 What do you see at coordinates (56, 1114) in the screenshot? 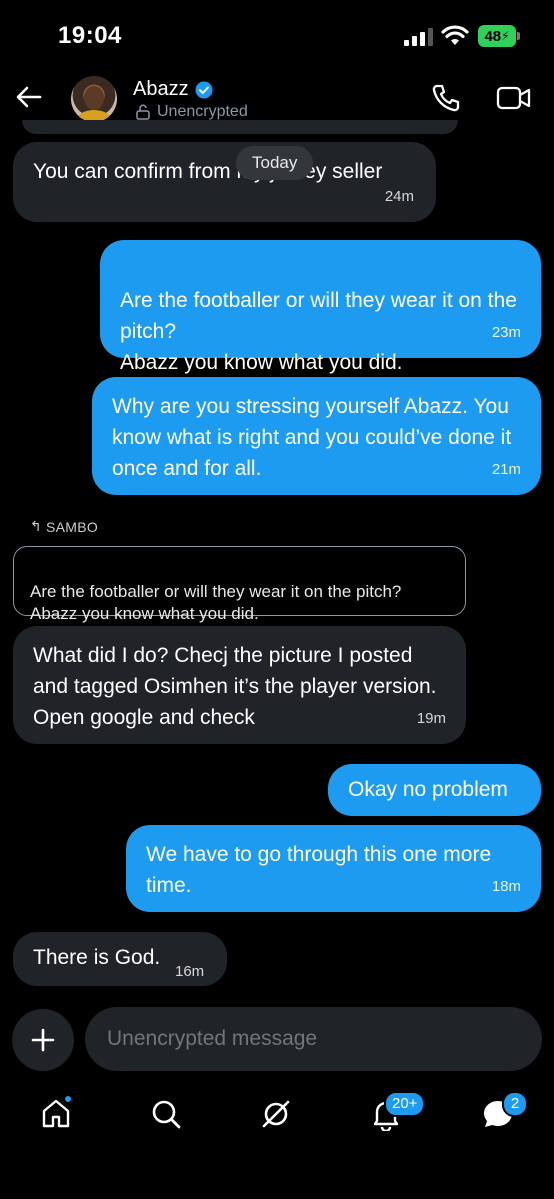
I see `nav-home` at bounding box center [56, 1114].